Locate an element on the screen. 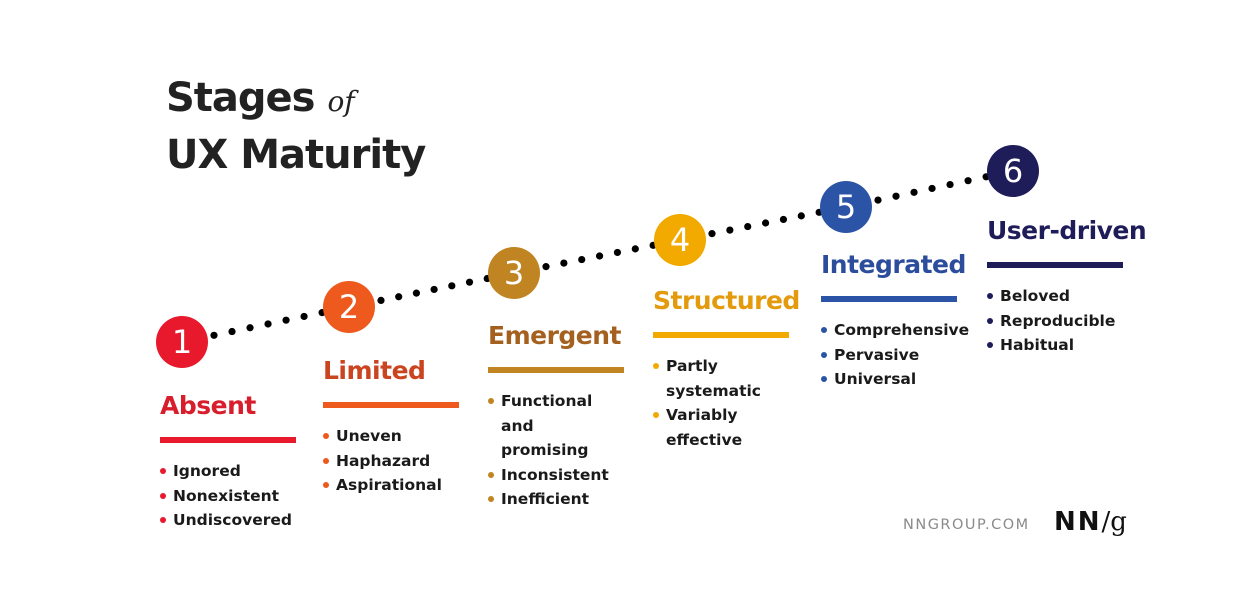  stage-traits-list: Uneven Haphazard Aspirational is located at coordinates (393, 461).